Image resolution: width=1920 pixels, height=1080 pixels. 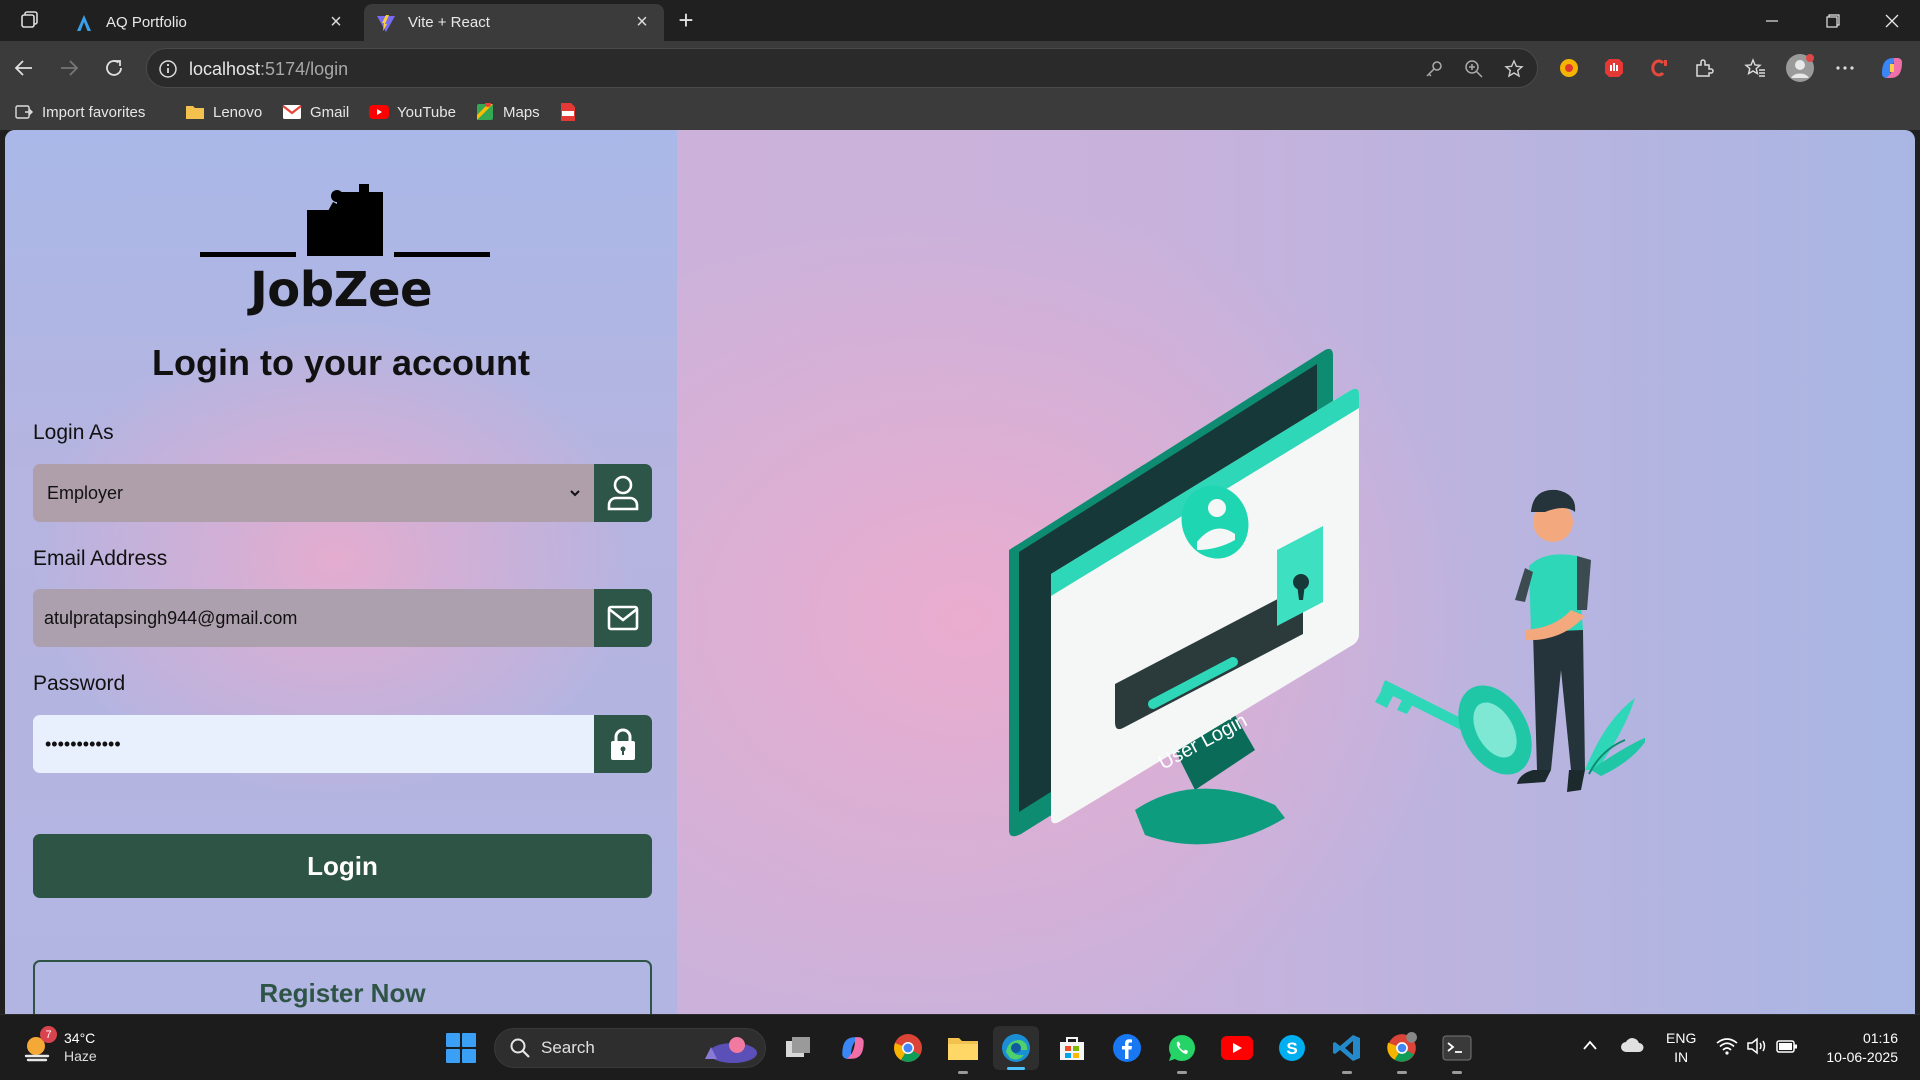 What do you see at coordinates (1402, 1052) in the screenshot?
I see `chrome-profile-icon` at bounding box center [1402, 1052].